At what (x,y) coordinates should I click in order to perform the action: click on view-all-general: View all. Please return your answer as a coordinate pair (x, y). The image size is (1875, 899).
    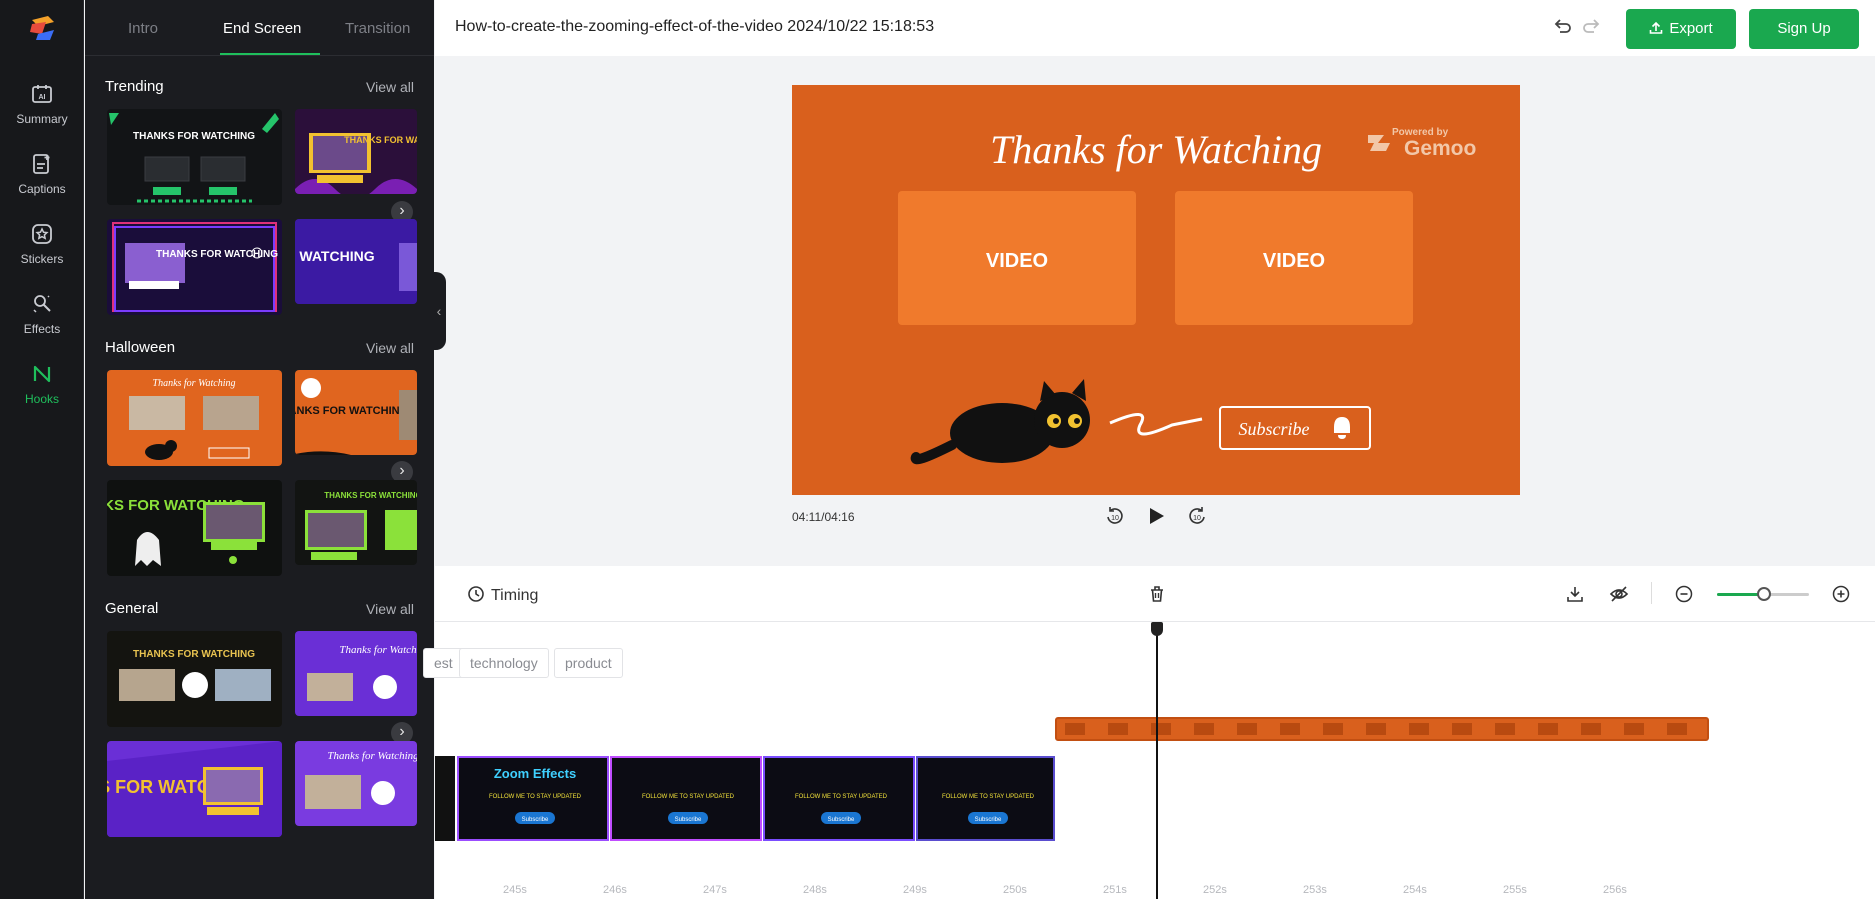
    Looking at the image, I should click on (390, 609).